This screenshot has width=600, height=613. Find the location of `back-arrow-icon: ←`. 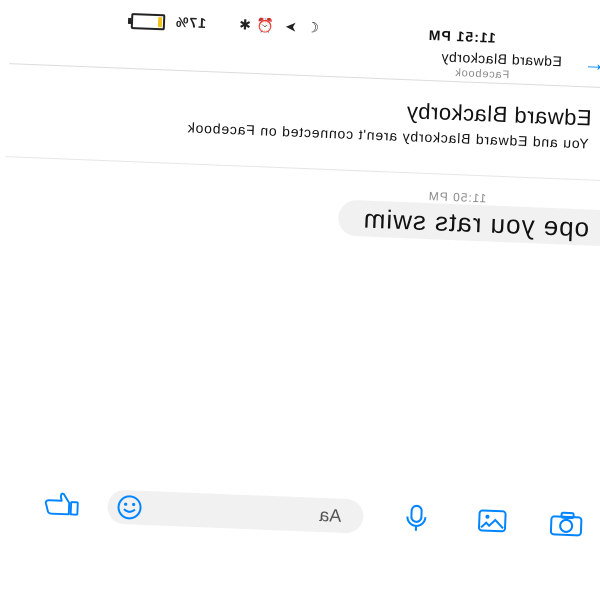

back-arrow-icon: ← is located at coordinates (591, 63).